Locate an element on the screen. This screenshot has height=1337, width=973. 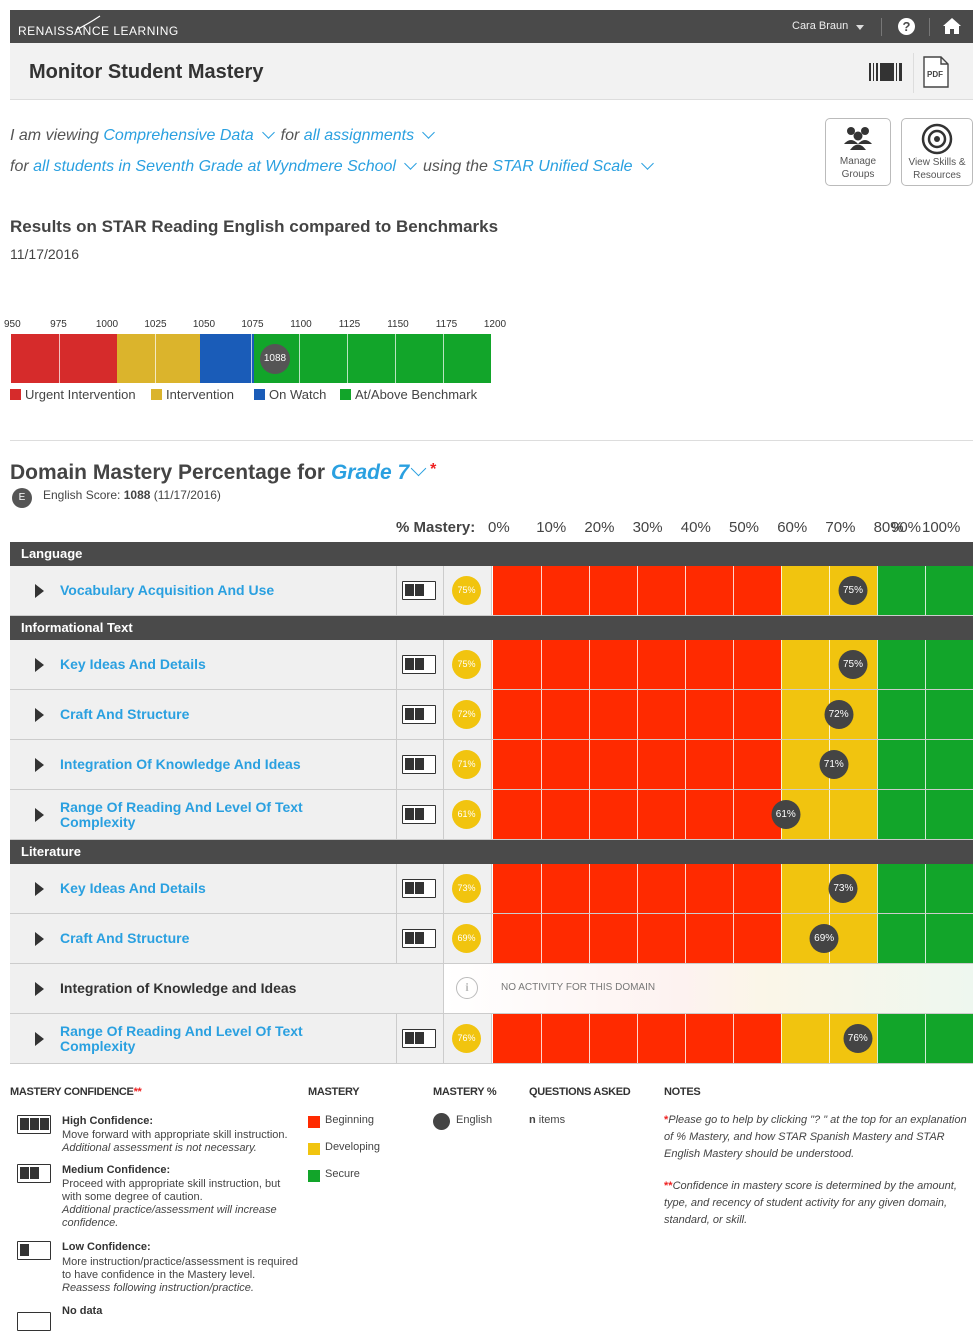
help-icon: ? is located at coordinates (906, 26).